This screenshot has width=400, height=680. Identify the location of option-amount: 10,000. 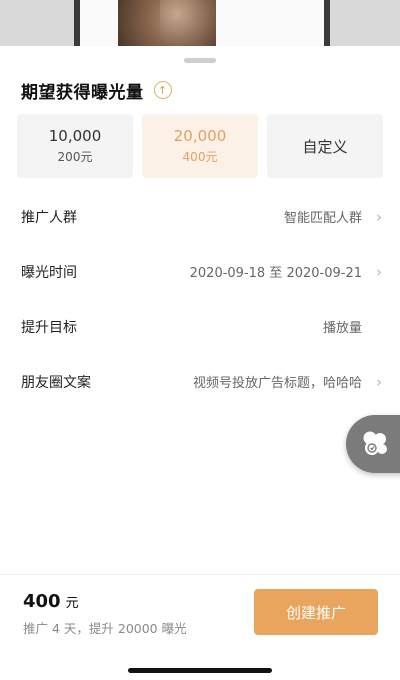
(75, 136).